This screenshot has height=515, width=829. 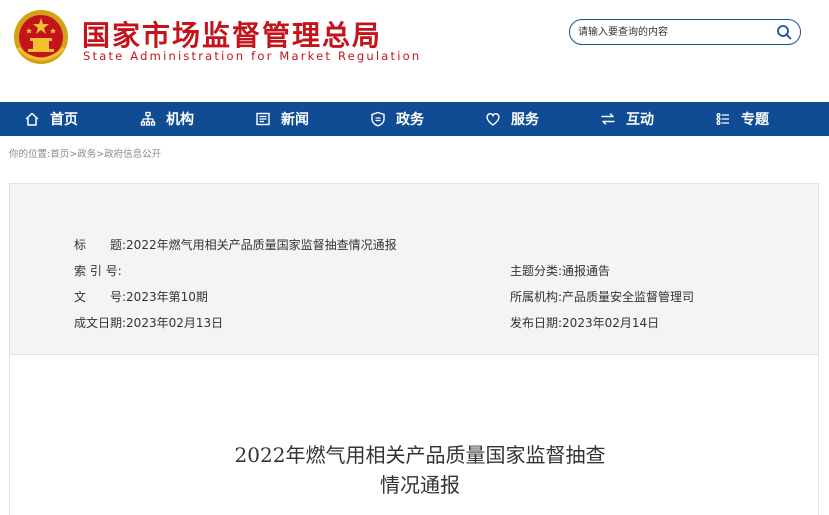 What do you see at coordinates (295, 120) in the screenshot?
I see `nav-item-label: 新闻` at bounding box center [295, 120].